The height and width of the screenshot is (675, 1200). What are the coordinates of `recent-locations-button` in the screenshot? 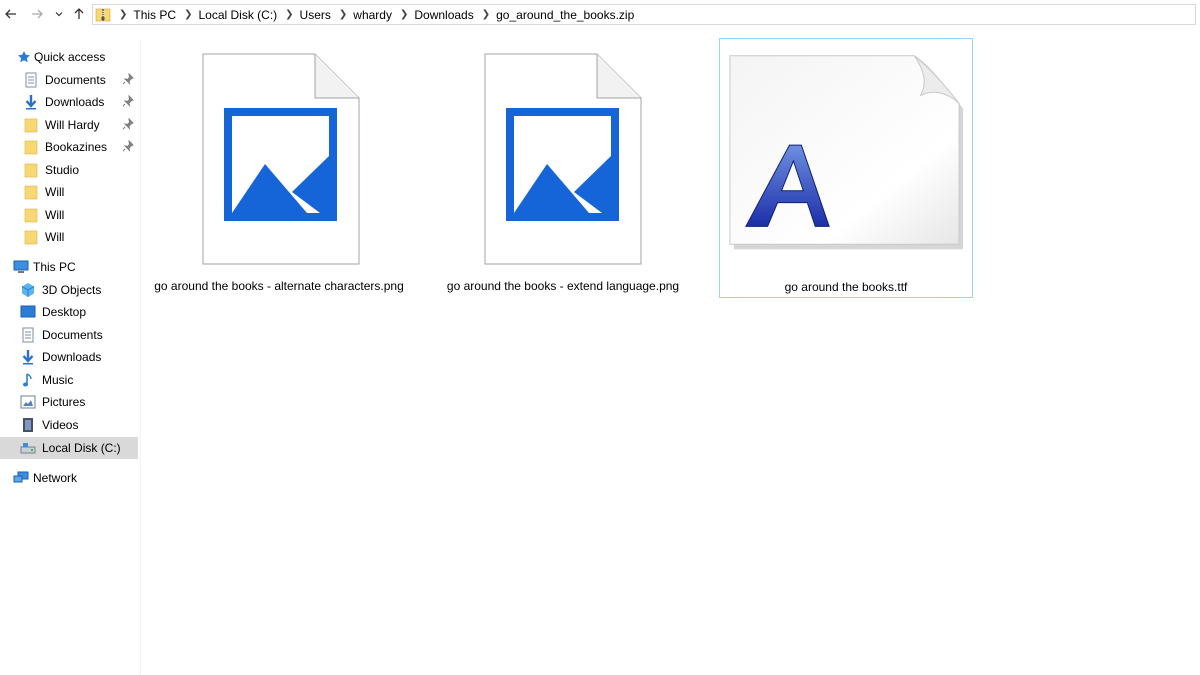 It's located at (59, 14).